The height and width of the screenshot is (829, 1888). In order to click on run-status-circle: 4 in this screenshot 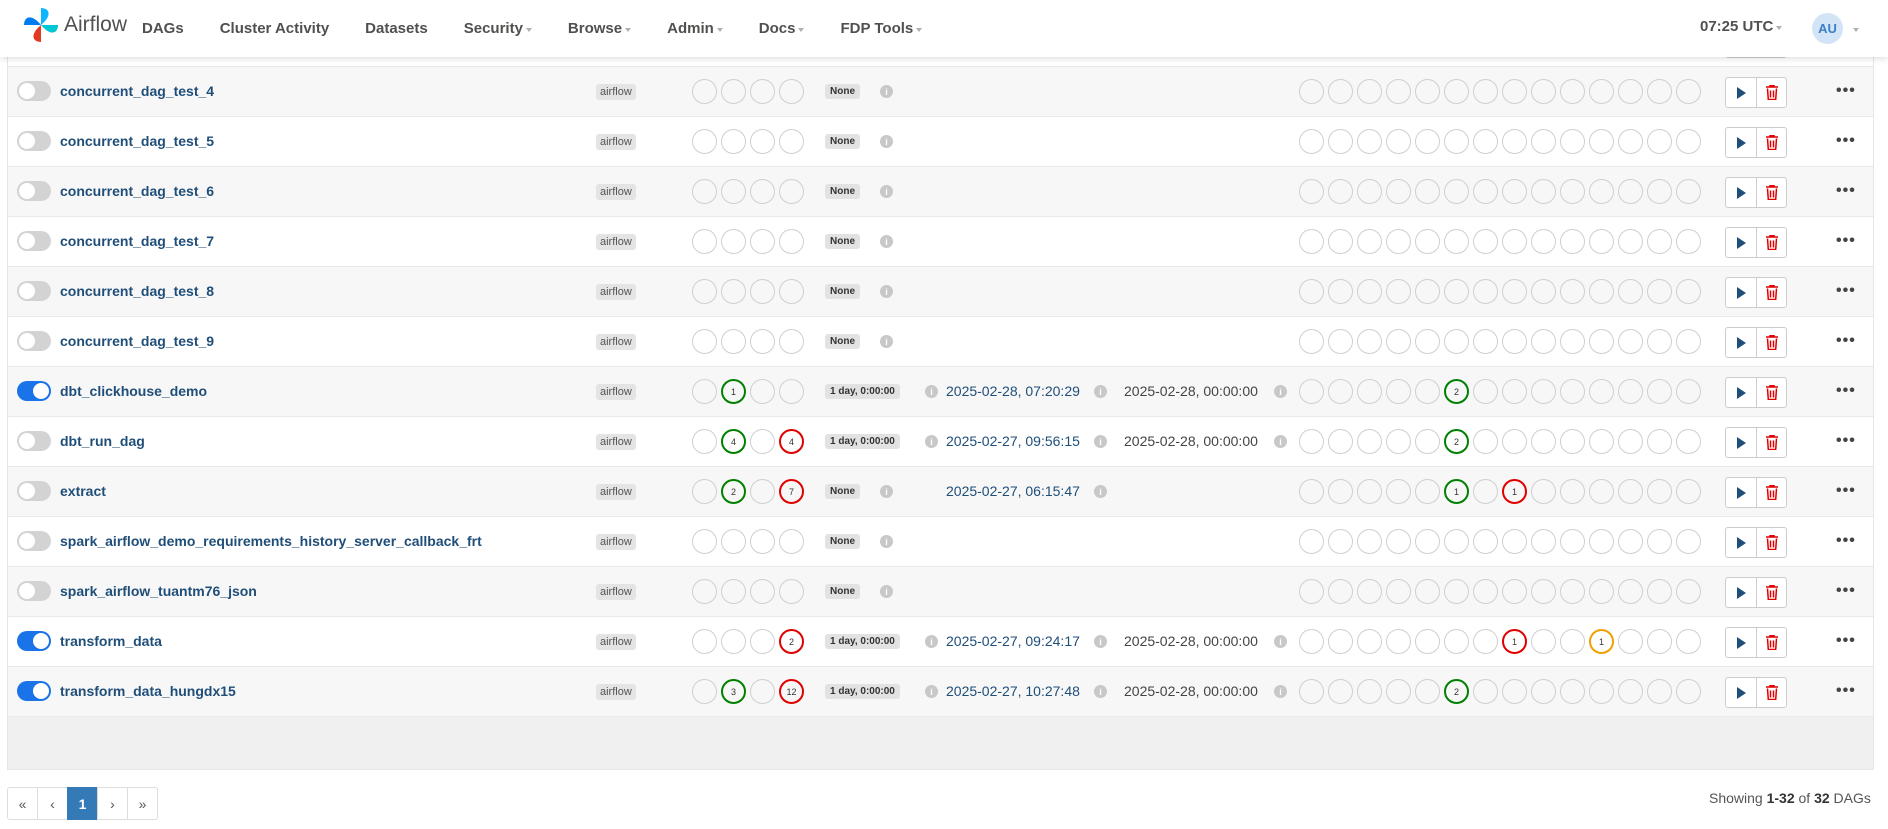, I will do `click(791, 441)`.